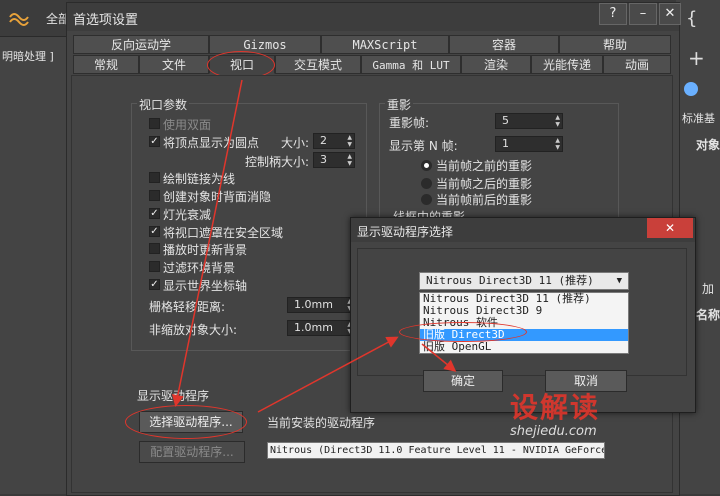 The image size is (720, 496). I want to click on watermark-brand: 设解读, so click(555, 407).